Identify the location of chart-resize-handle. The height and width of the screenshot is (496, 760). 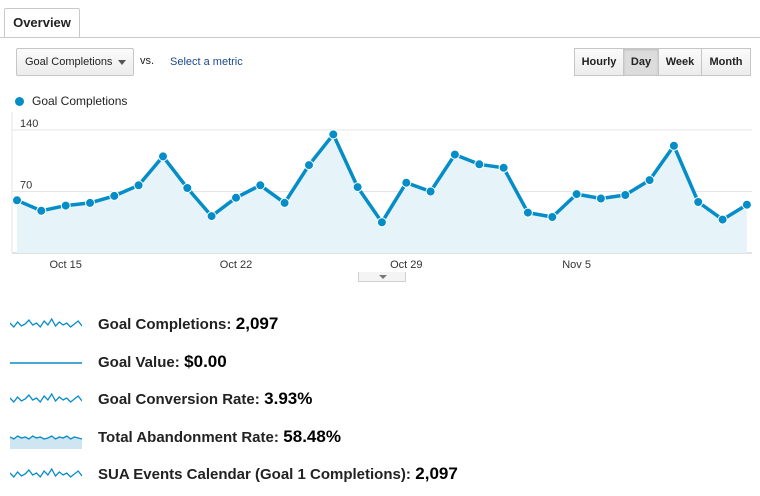
(382, 277).